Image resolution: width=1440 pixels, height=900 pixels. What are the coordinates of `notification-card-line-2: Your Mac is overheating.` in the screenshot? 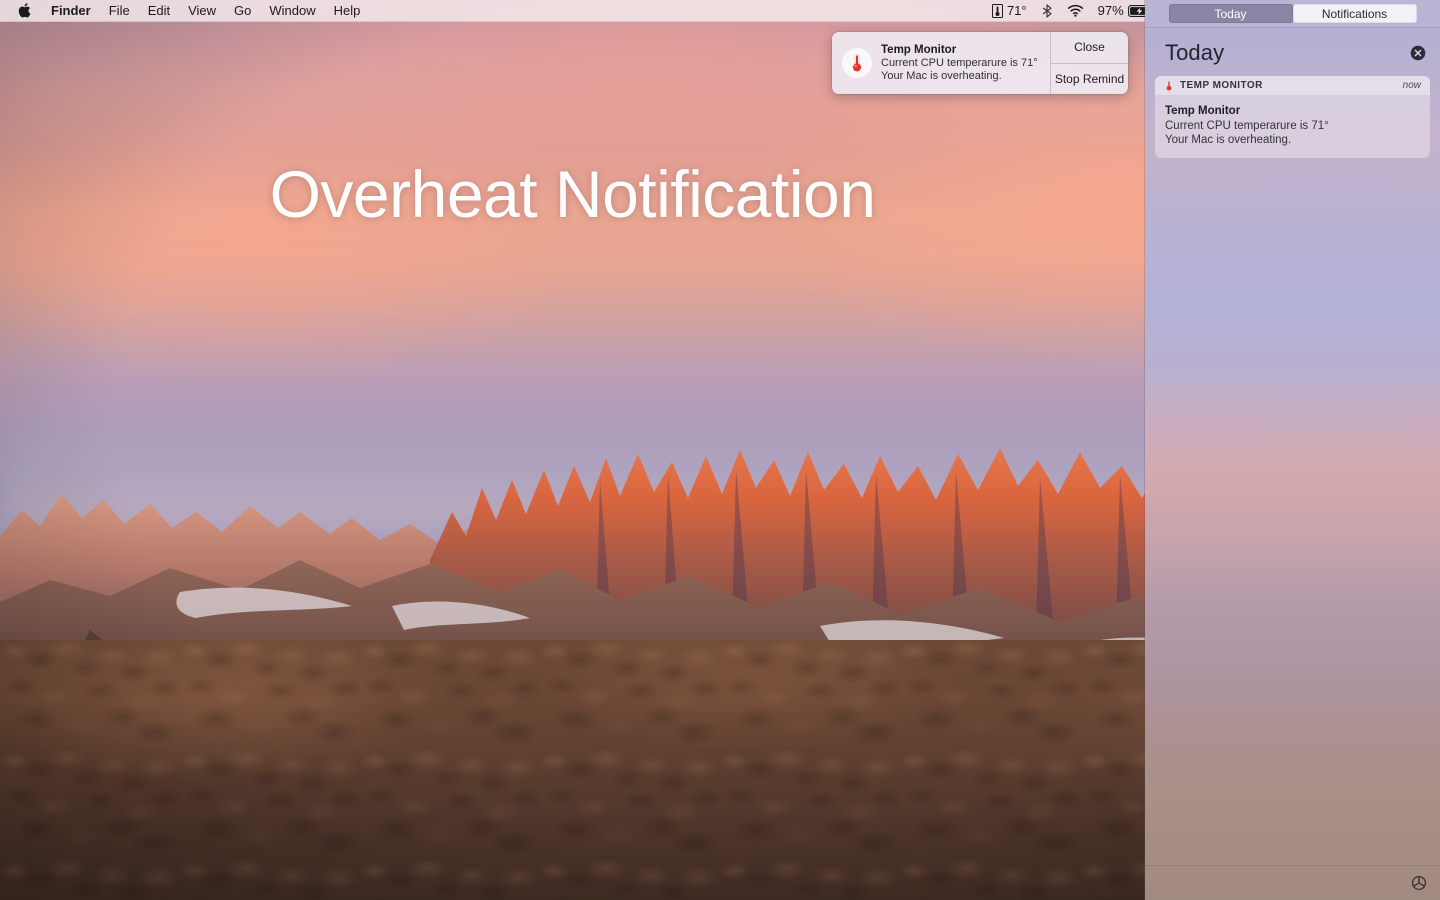 It's located at (1228, 140).